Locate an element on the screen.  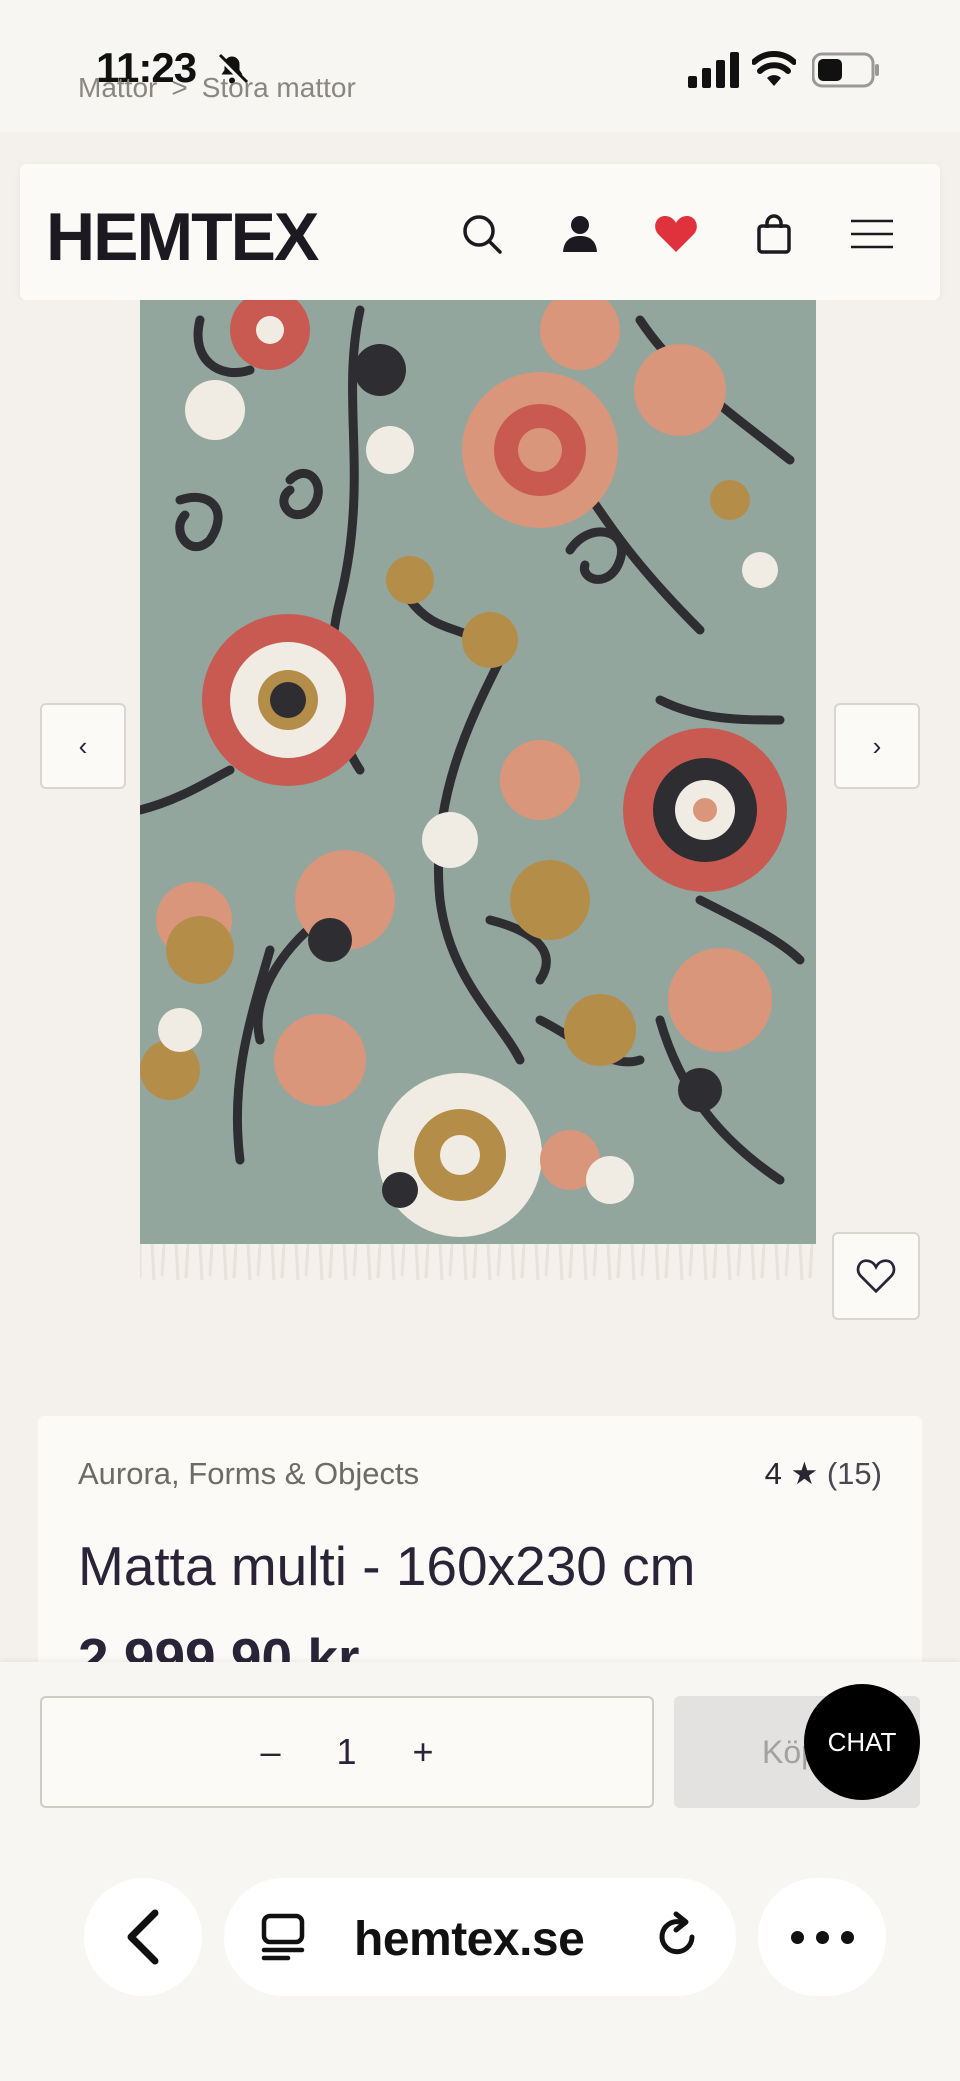
quantity-decrease-button: – is located at coordinates (270, 1752).